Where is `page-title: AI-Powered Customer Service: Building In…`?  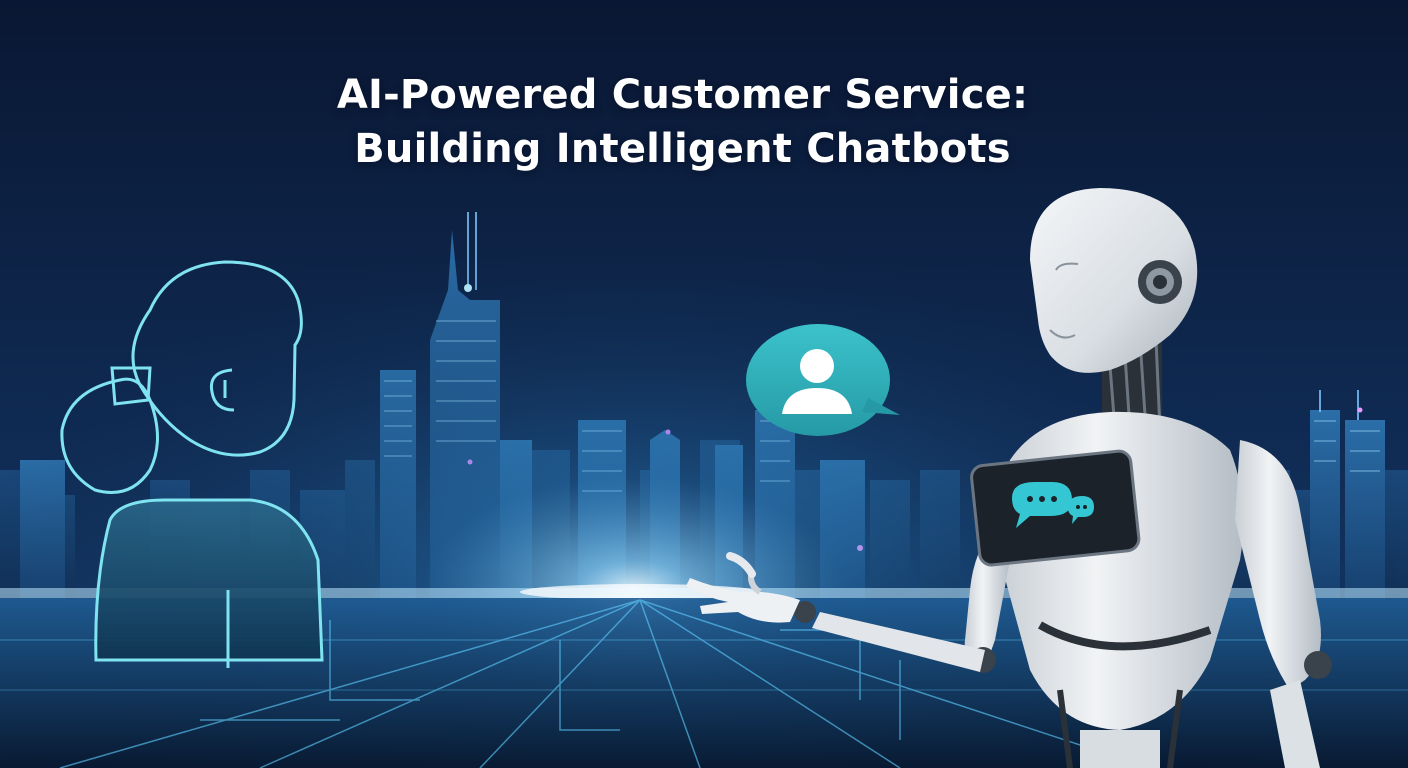 page-title: AI-Powered Customer Service: Building In… is located at coordinates (682, 122).